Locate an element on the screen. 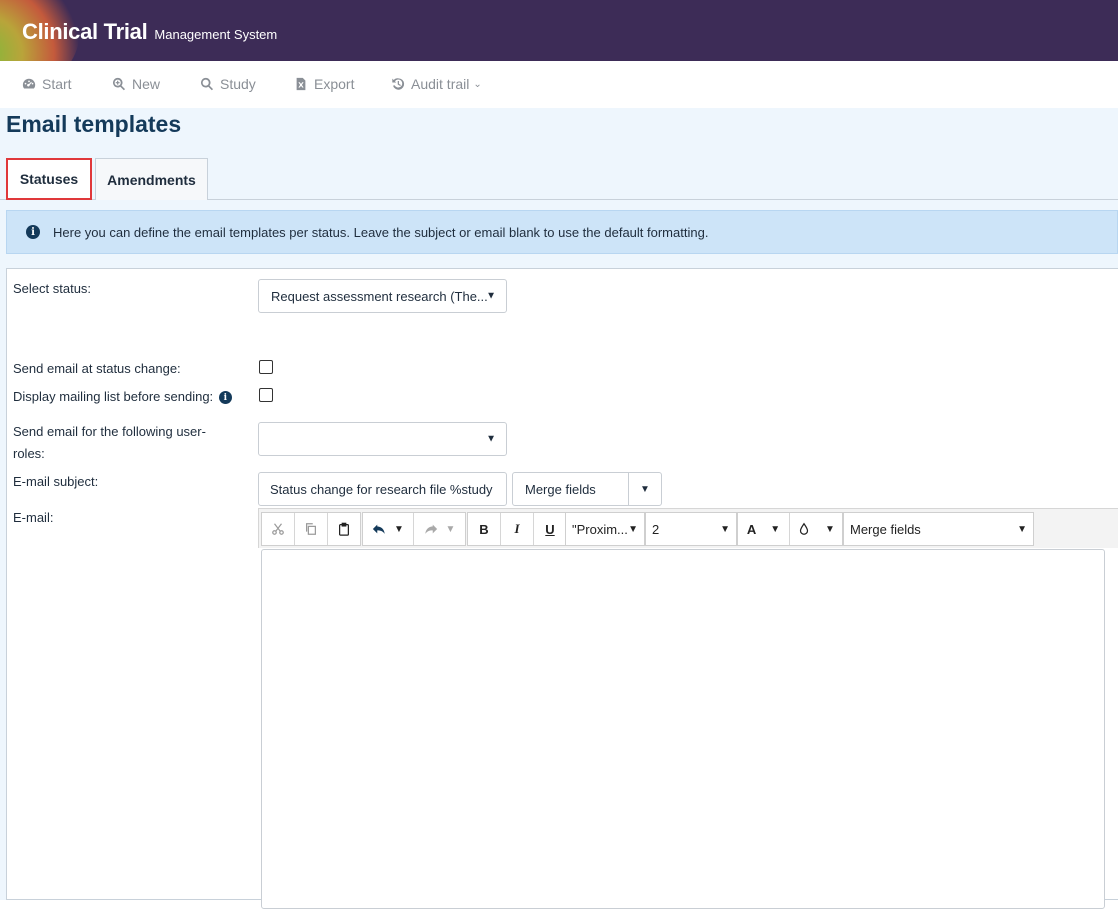 The image size is (1118, 909). clipboard-icon is located at coordinates (344, 529).